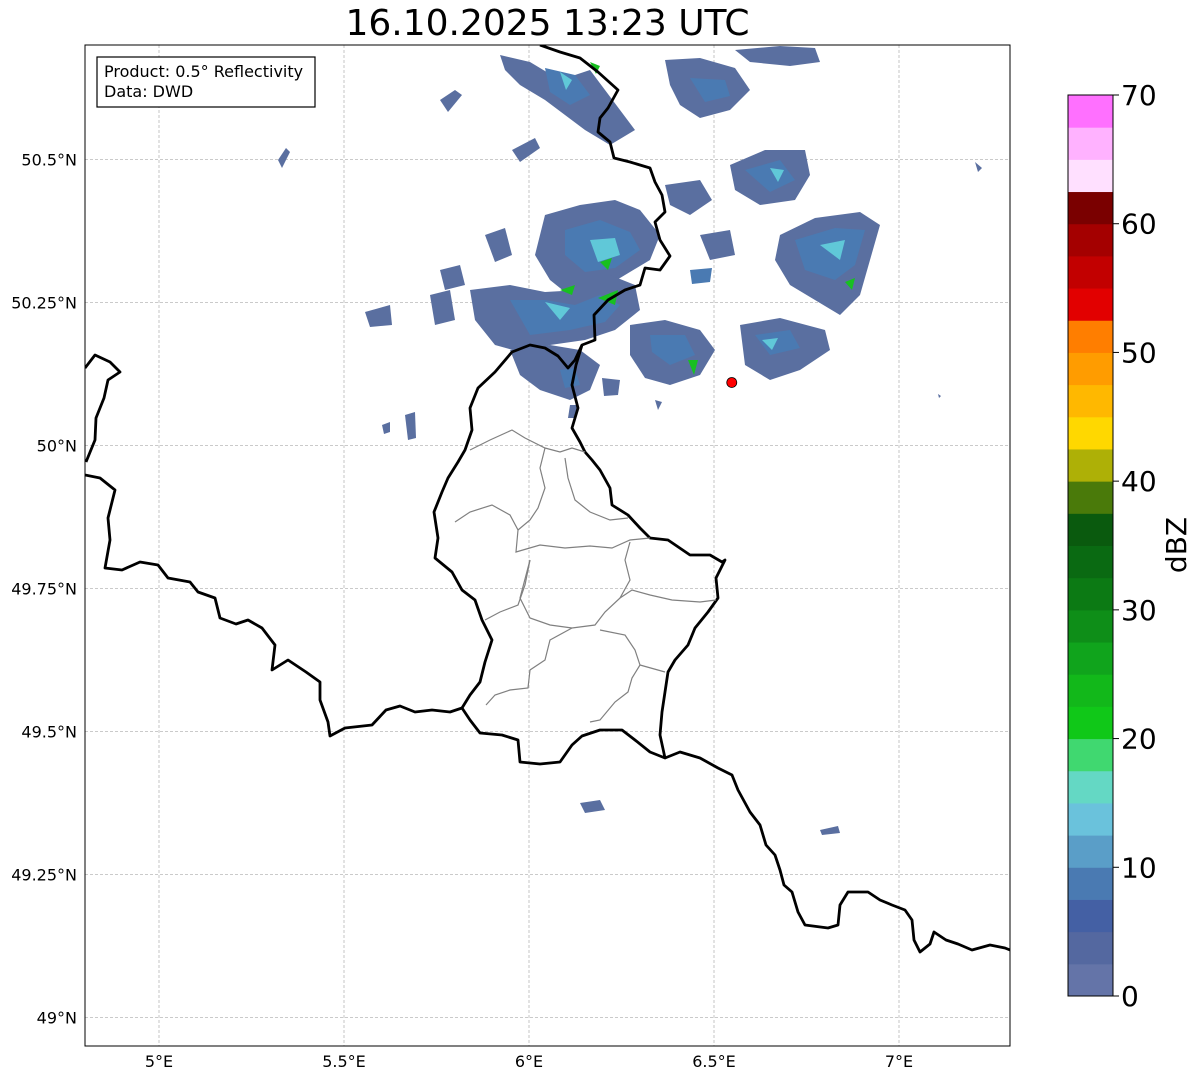  Describe the element at coordinates (203, 71) in the screenshot. I see `info-product: Product: 0.5° Reflectivity` at that location.